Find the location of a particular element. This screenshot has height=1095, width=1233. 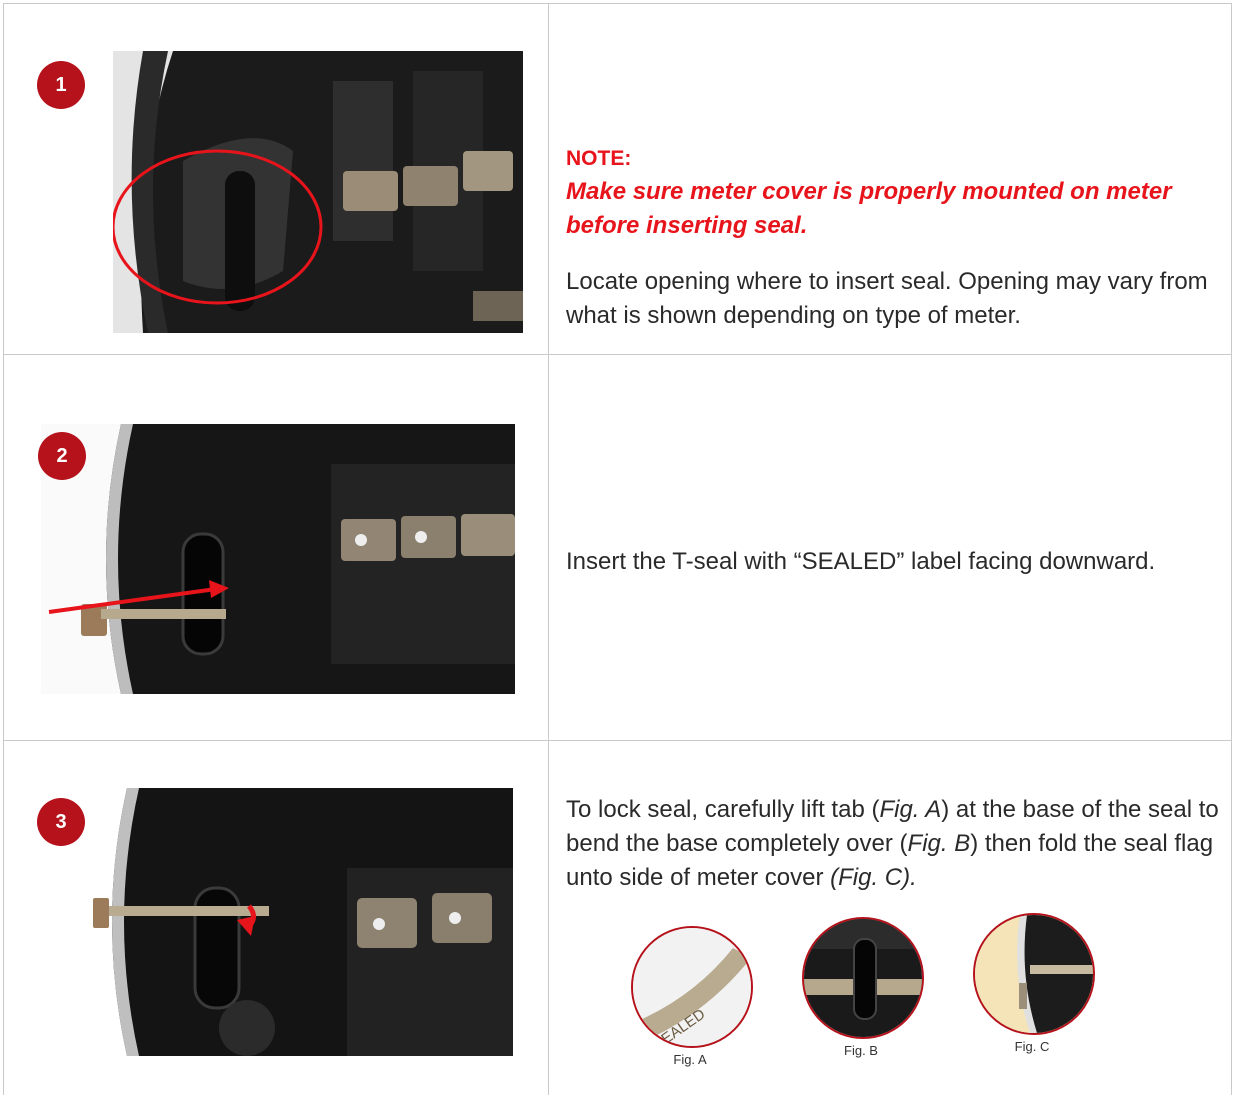

table-border-right is located at coordinates (1231, 549).